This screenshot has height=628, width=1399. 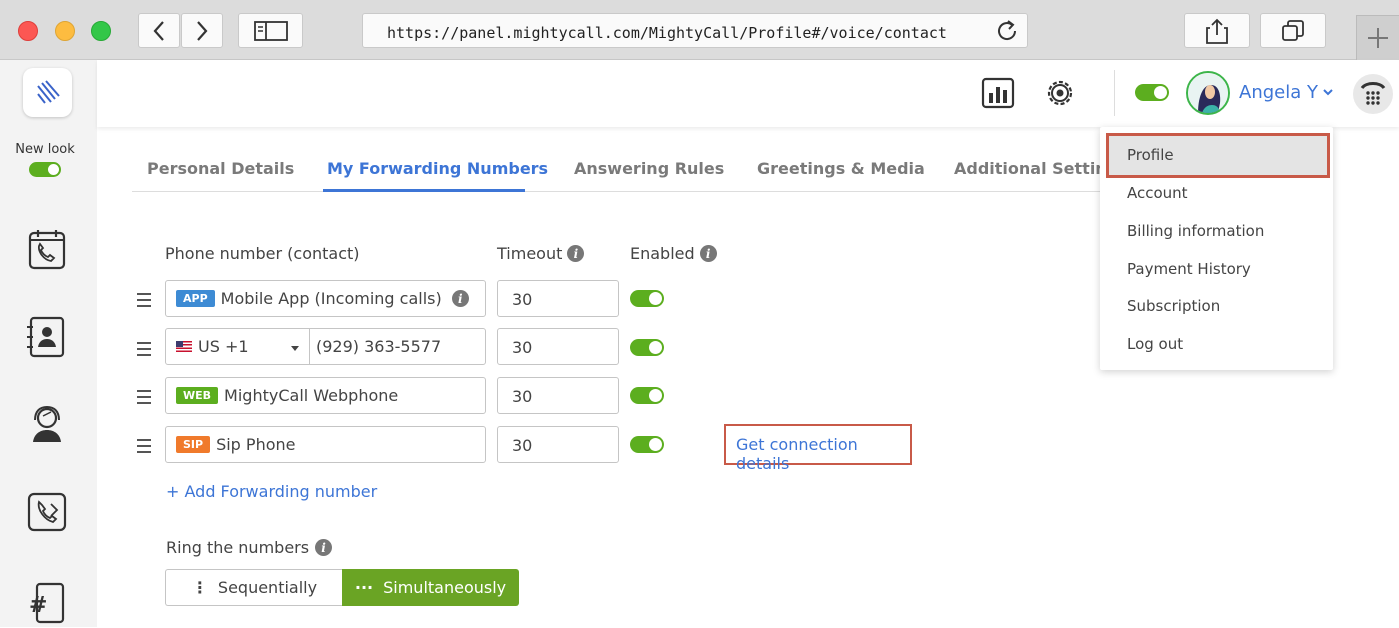 I want to click on sequentially-button: ⋮ Sequentially, so click(x=254, y=587).